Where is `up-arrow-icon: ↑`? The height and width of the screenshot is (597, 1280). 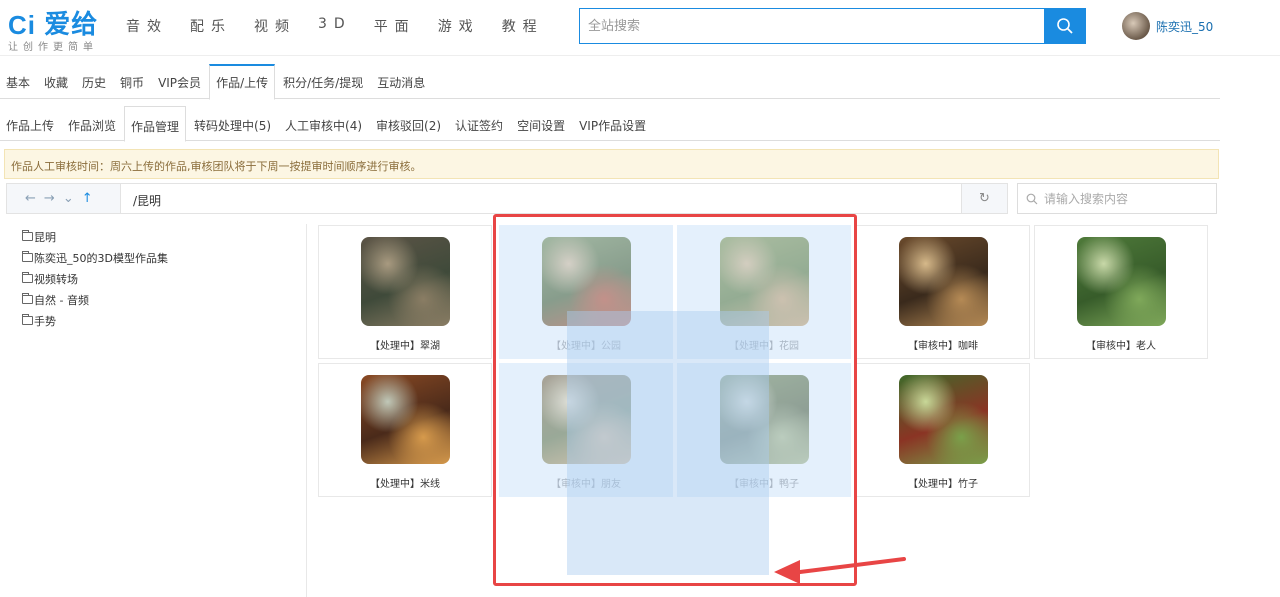
up-arrow-icon: ↑ is located at coordinates (87, 198).